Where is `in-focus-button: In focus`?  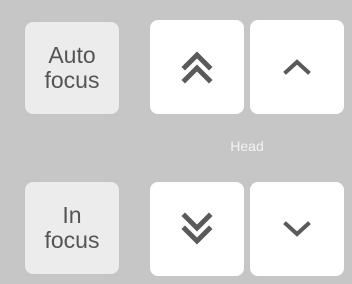
in-focus-button: In focus is located at coordinates (72, 228).